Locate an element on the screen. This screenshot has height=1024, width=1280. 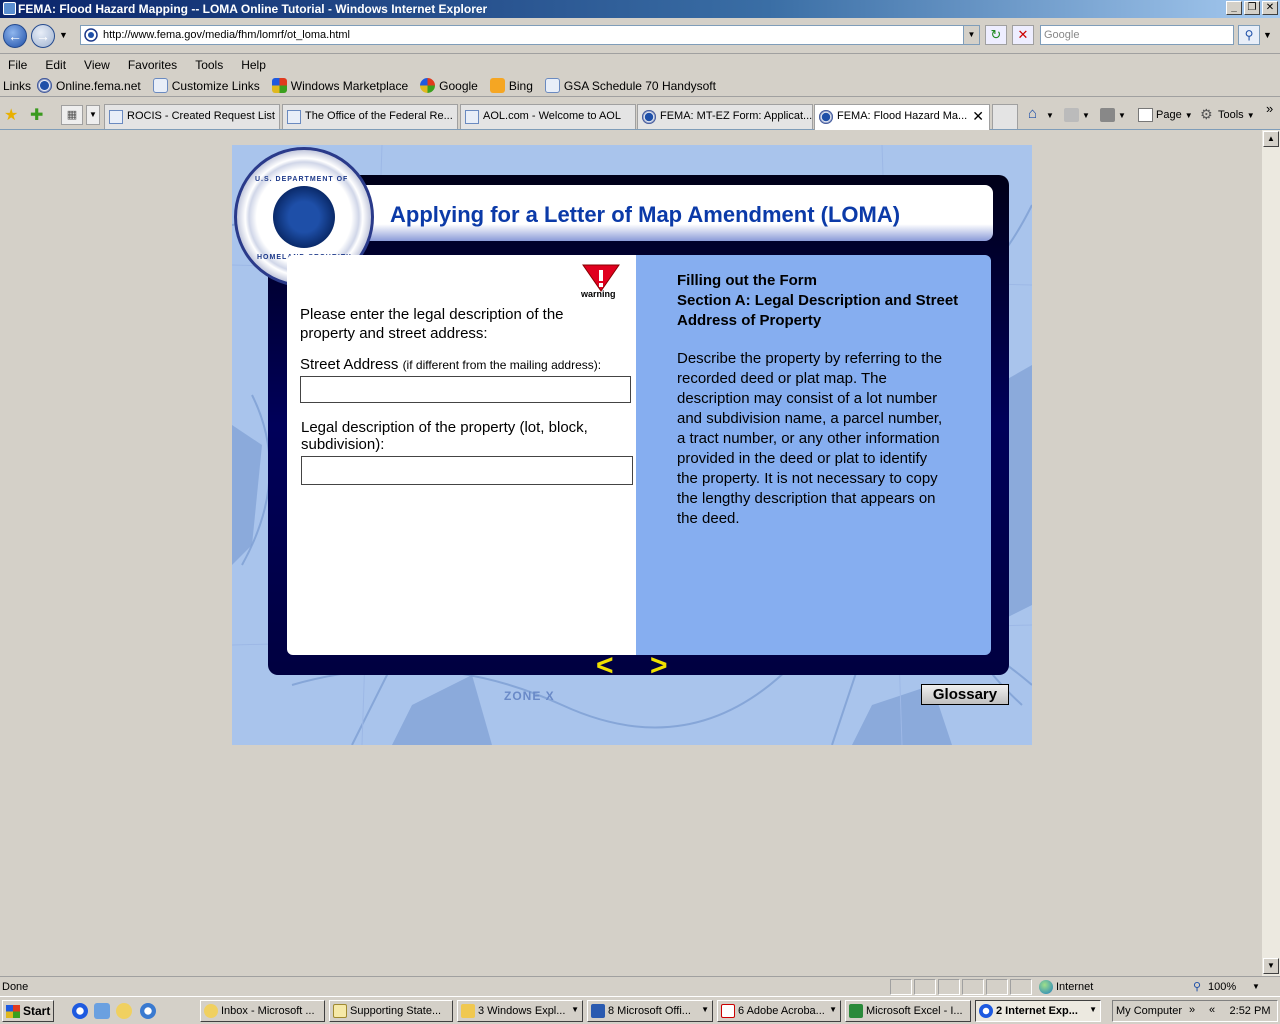
back-button: ← is located at coordinates (15, 36).